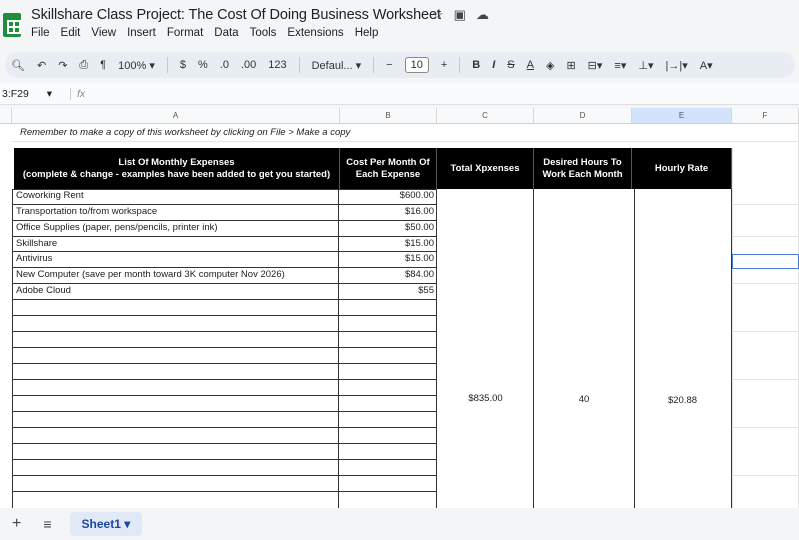 The width and height of the screenshot is (799, 540). What do you see at coordinates (438, 15) in the screenshot?
I see `star-icon: ☆` at bounding box center [438, 15].